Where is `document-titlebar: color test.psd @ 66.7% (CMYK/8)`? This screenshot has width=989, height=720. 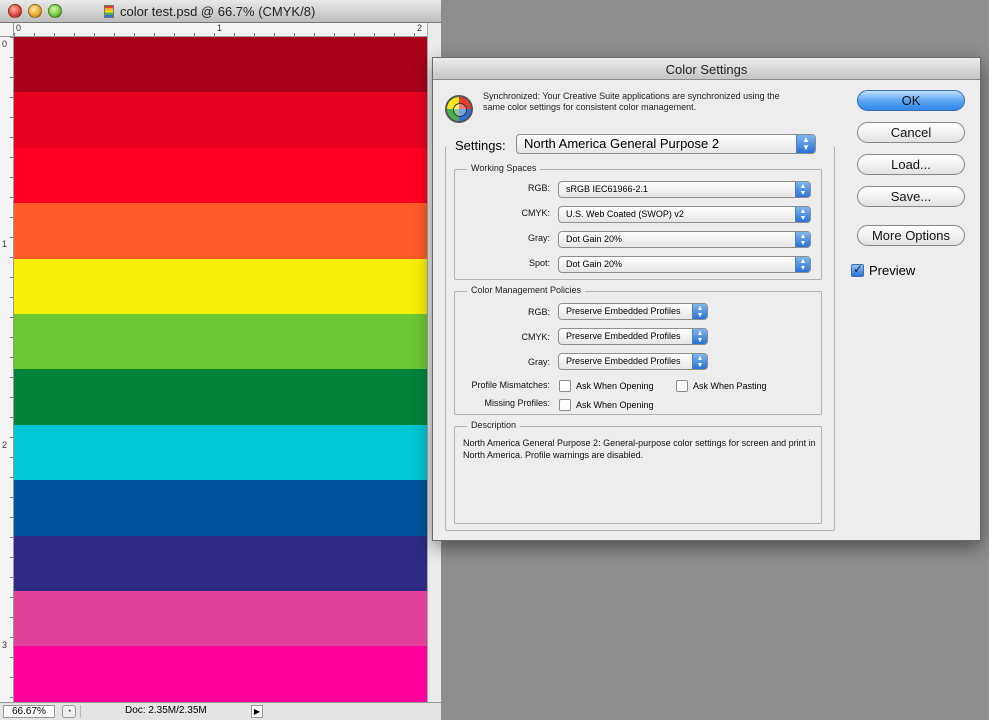 document-titlebar: color test.psd @ 66.7% (CMYK/8) is located at coordinates (220, 11).